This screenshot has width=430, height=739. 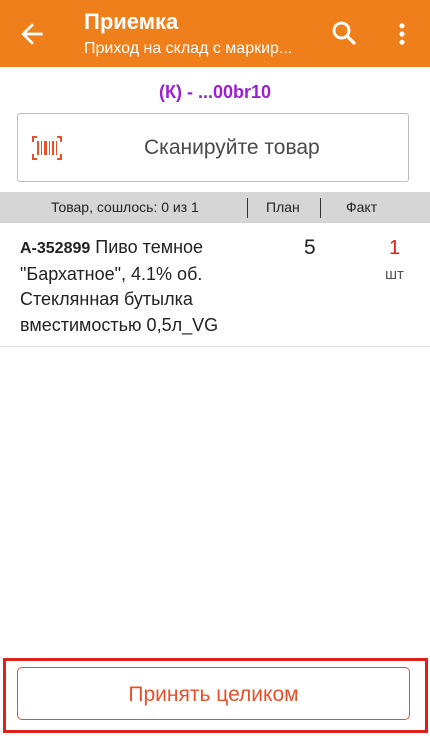 I want to click on search-icon, so click(x=344, y=33).